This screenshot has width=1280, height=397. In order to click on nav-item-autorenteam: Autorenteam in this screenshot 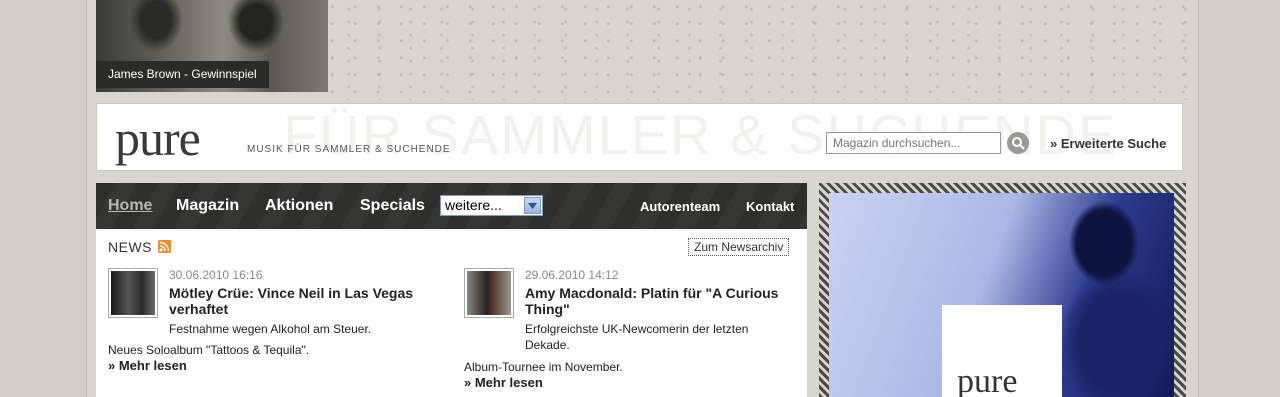, I will do `click(680, 206)`.